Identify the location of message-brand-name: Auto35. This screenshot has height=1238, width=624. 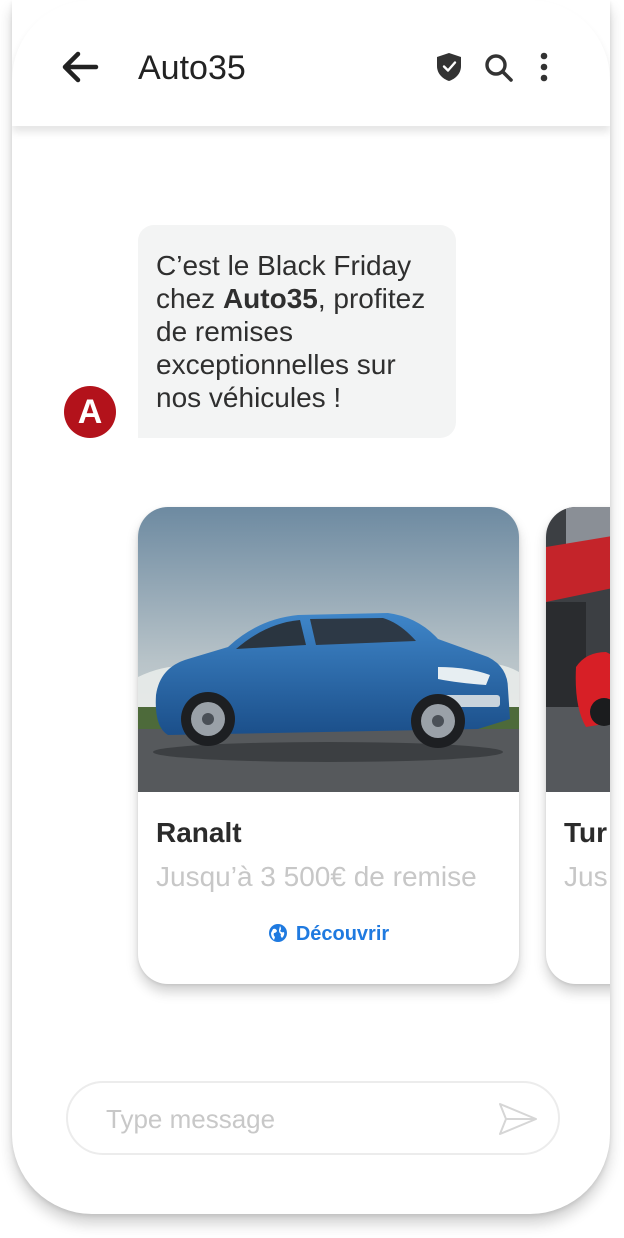
(270, 298).